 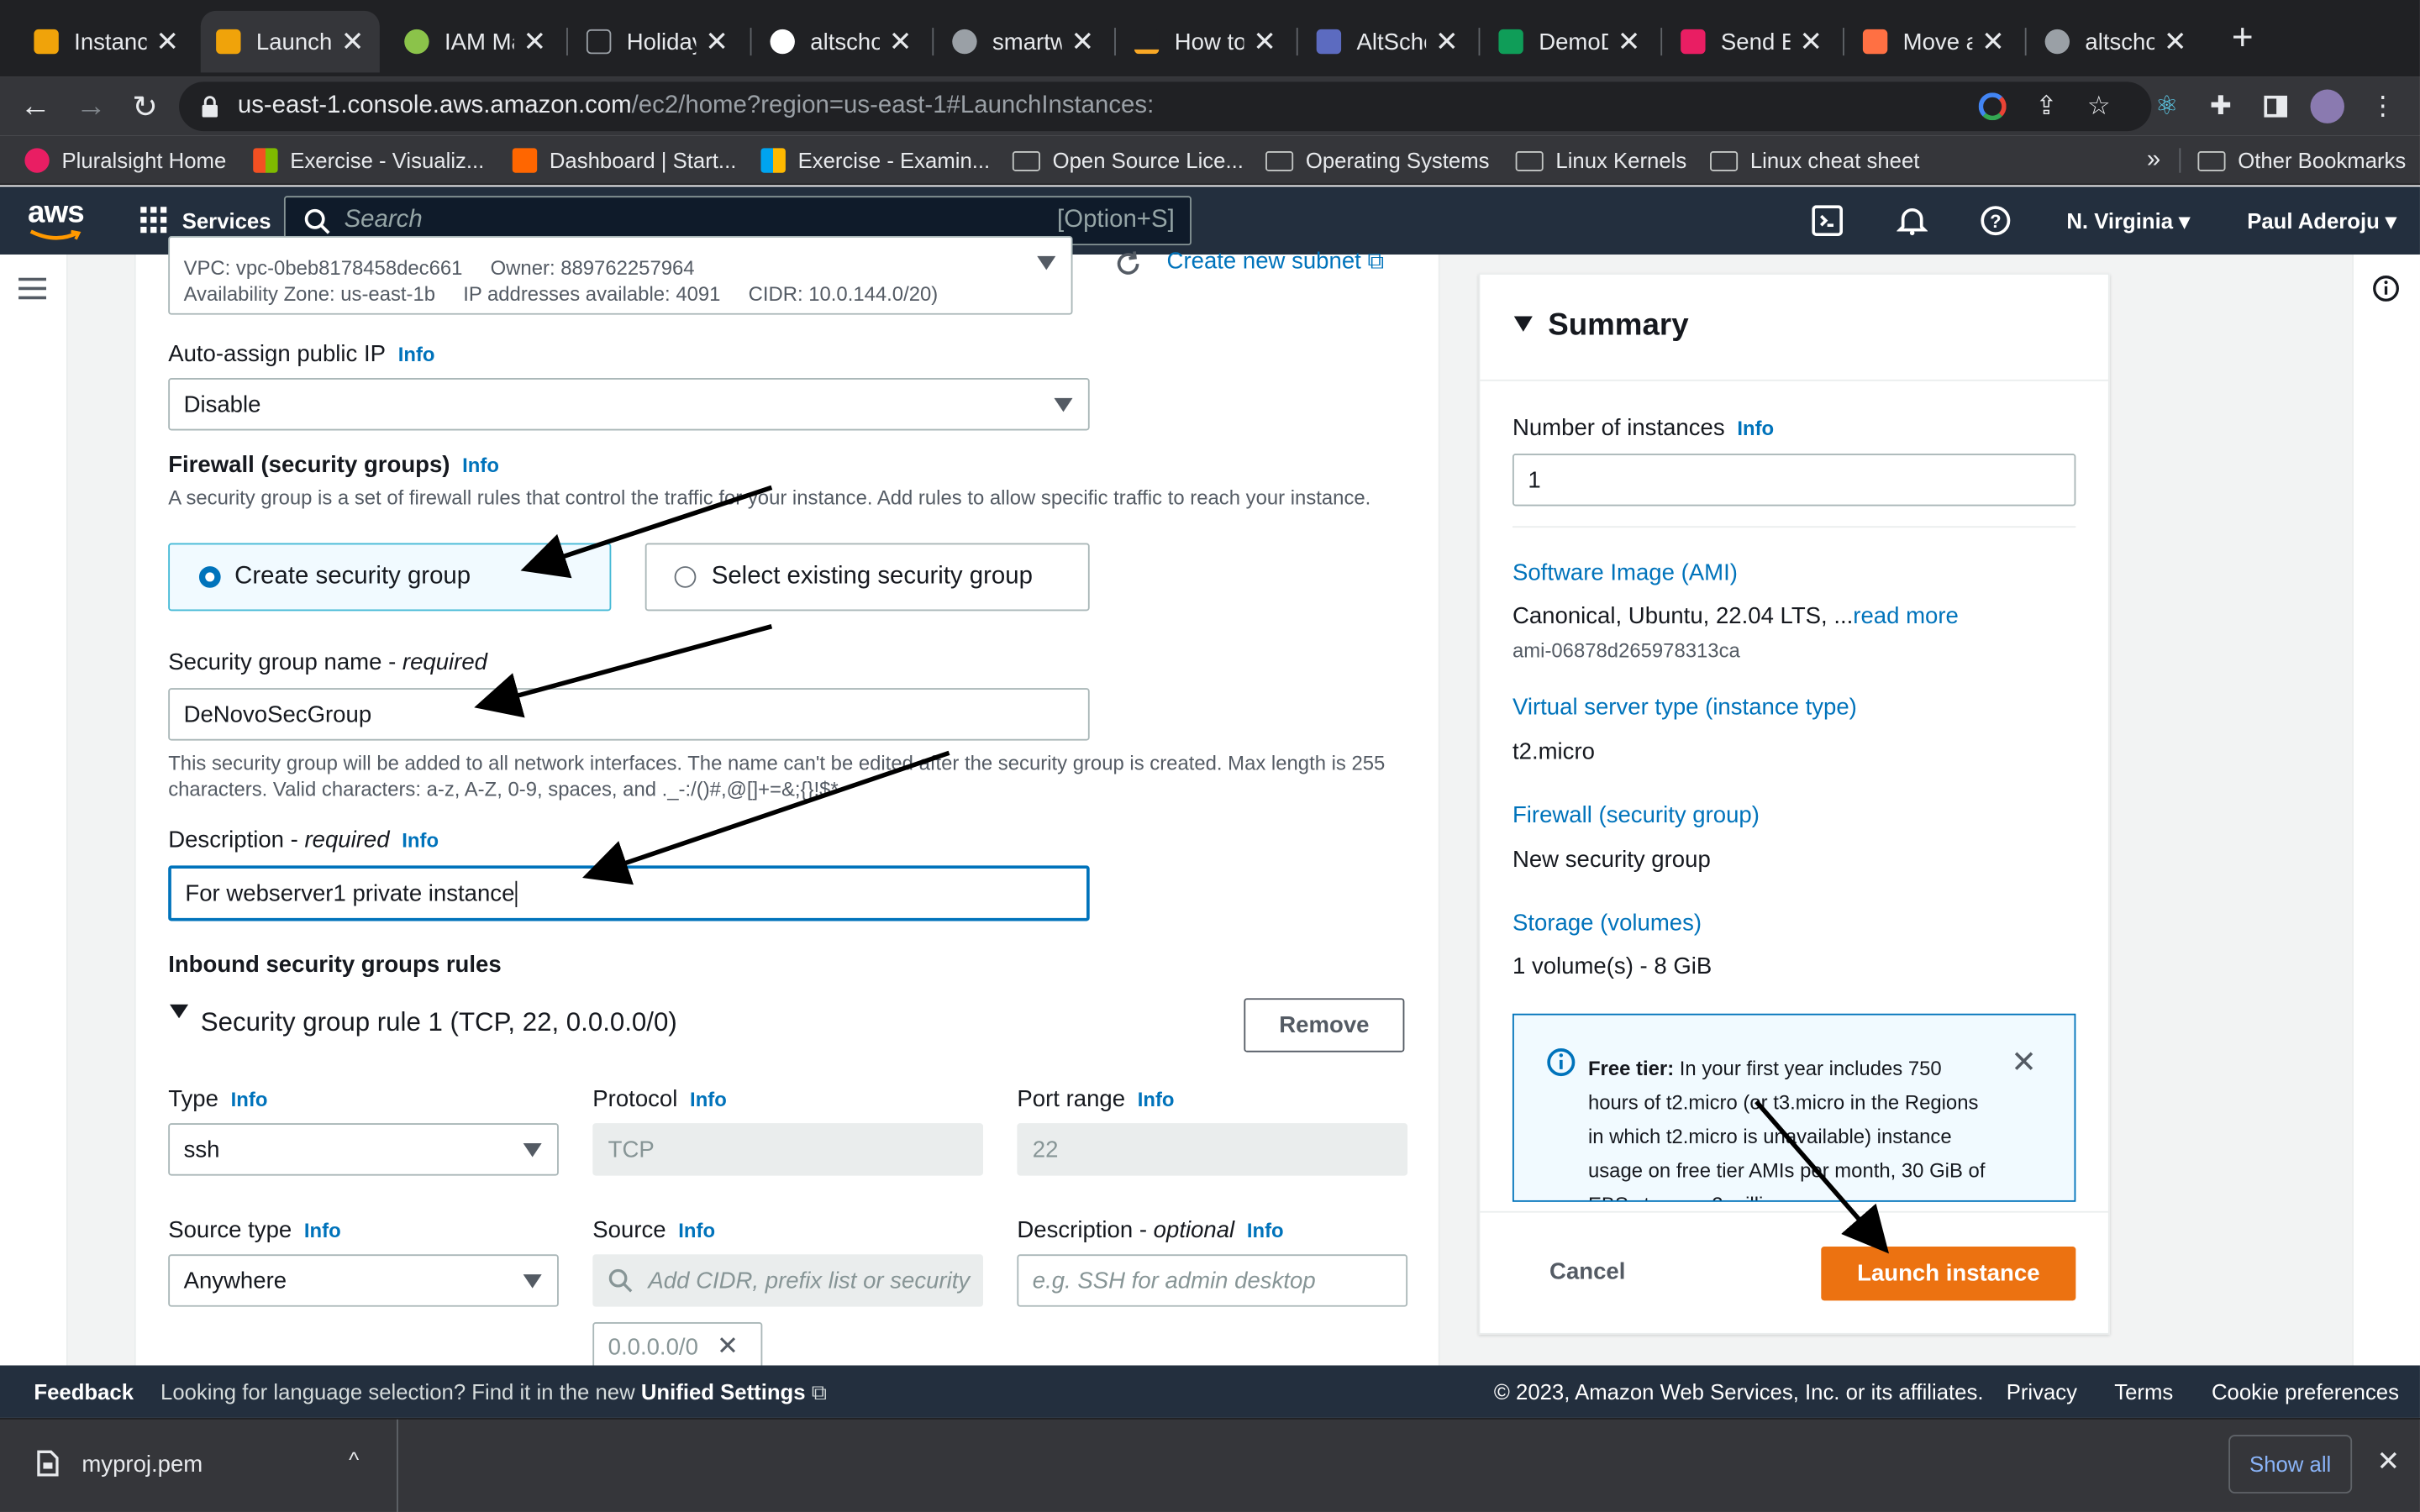 What do you see at coordinates (2042, 1391) in the screenshot?
I see `privacy-link: Privacy` at bounding box center [2042, 1391].